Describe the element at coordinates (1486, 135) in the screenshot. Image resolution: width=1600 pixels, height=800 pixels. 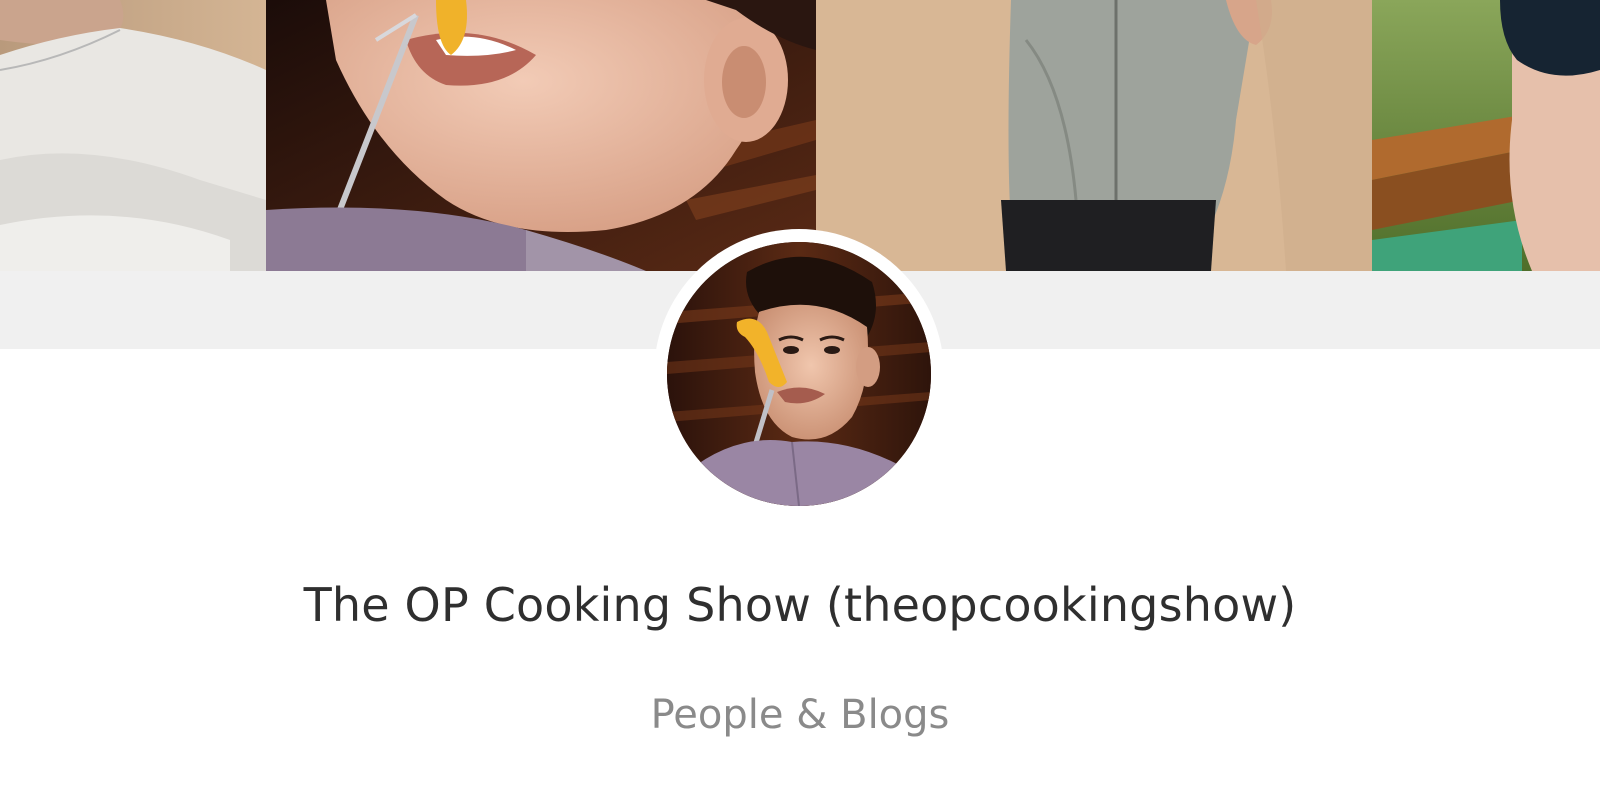
I see `banner-photo-sunglasses-outdoor` at that location.